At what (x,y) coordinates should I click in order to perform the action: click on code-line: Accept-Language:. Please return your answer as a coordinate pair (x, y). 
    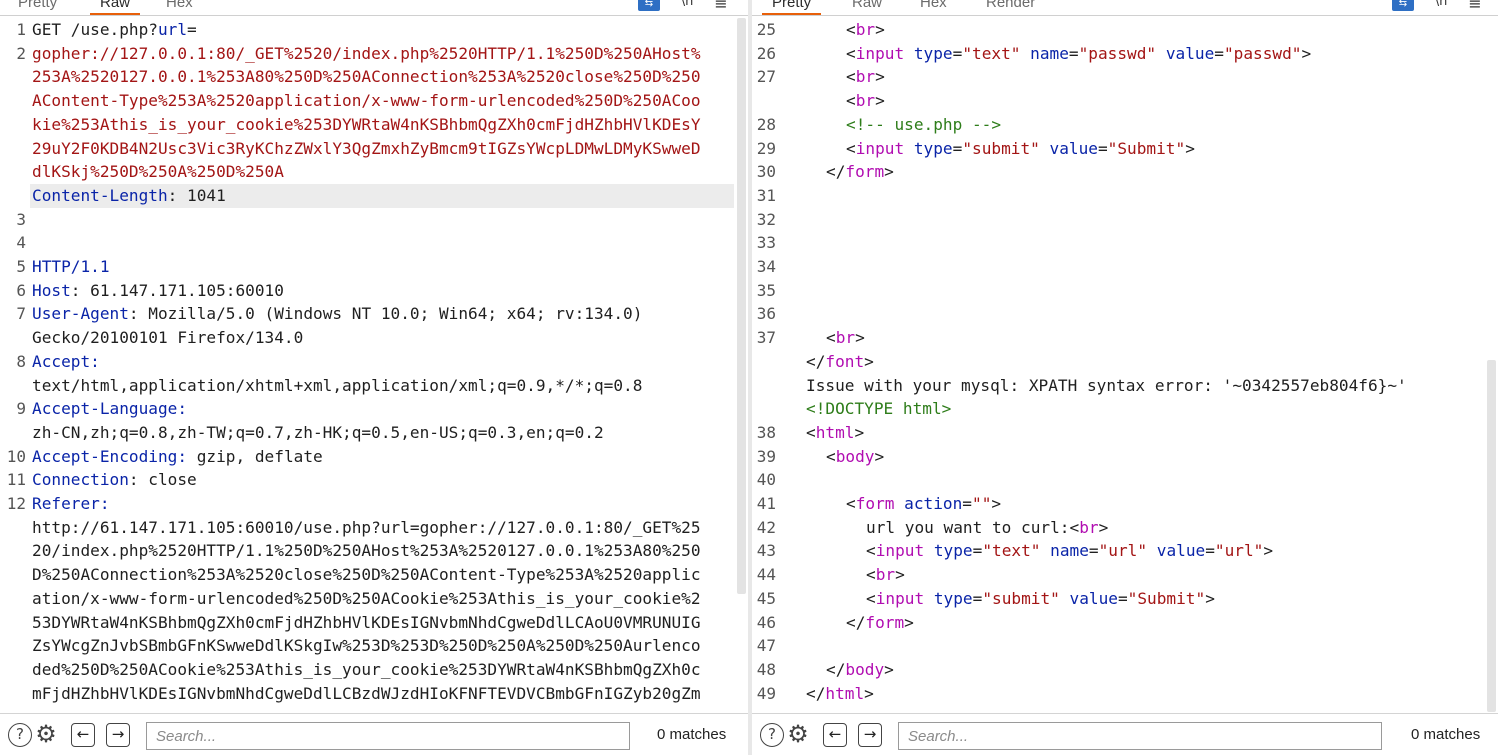
    Looking at the image, I should click on (383, 409).